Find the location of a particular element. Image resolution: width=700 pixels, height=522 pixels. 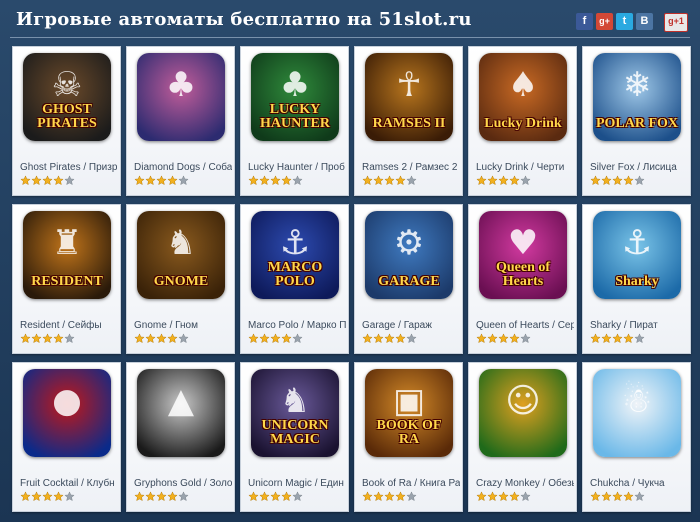

game-card: ● Fruit Cocktail / Клубн is located at coordinates (66, 437).